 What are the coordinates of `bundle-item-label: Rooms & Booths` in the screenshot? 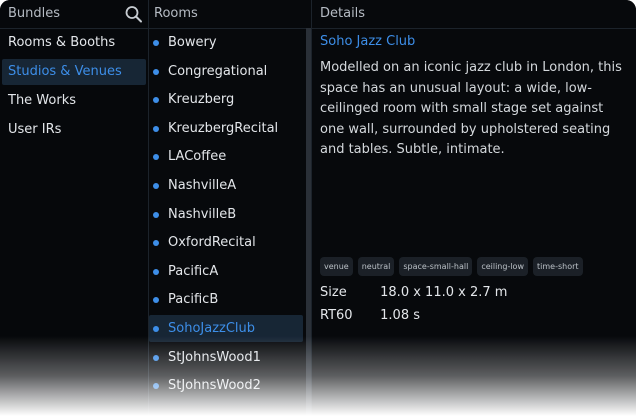 It's located at (62, 42).